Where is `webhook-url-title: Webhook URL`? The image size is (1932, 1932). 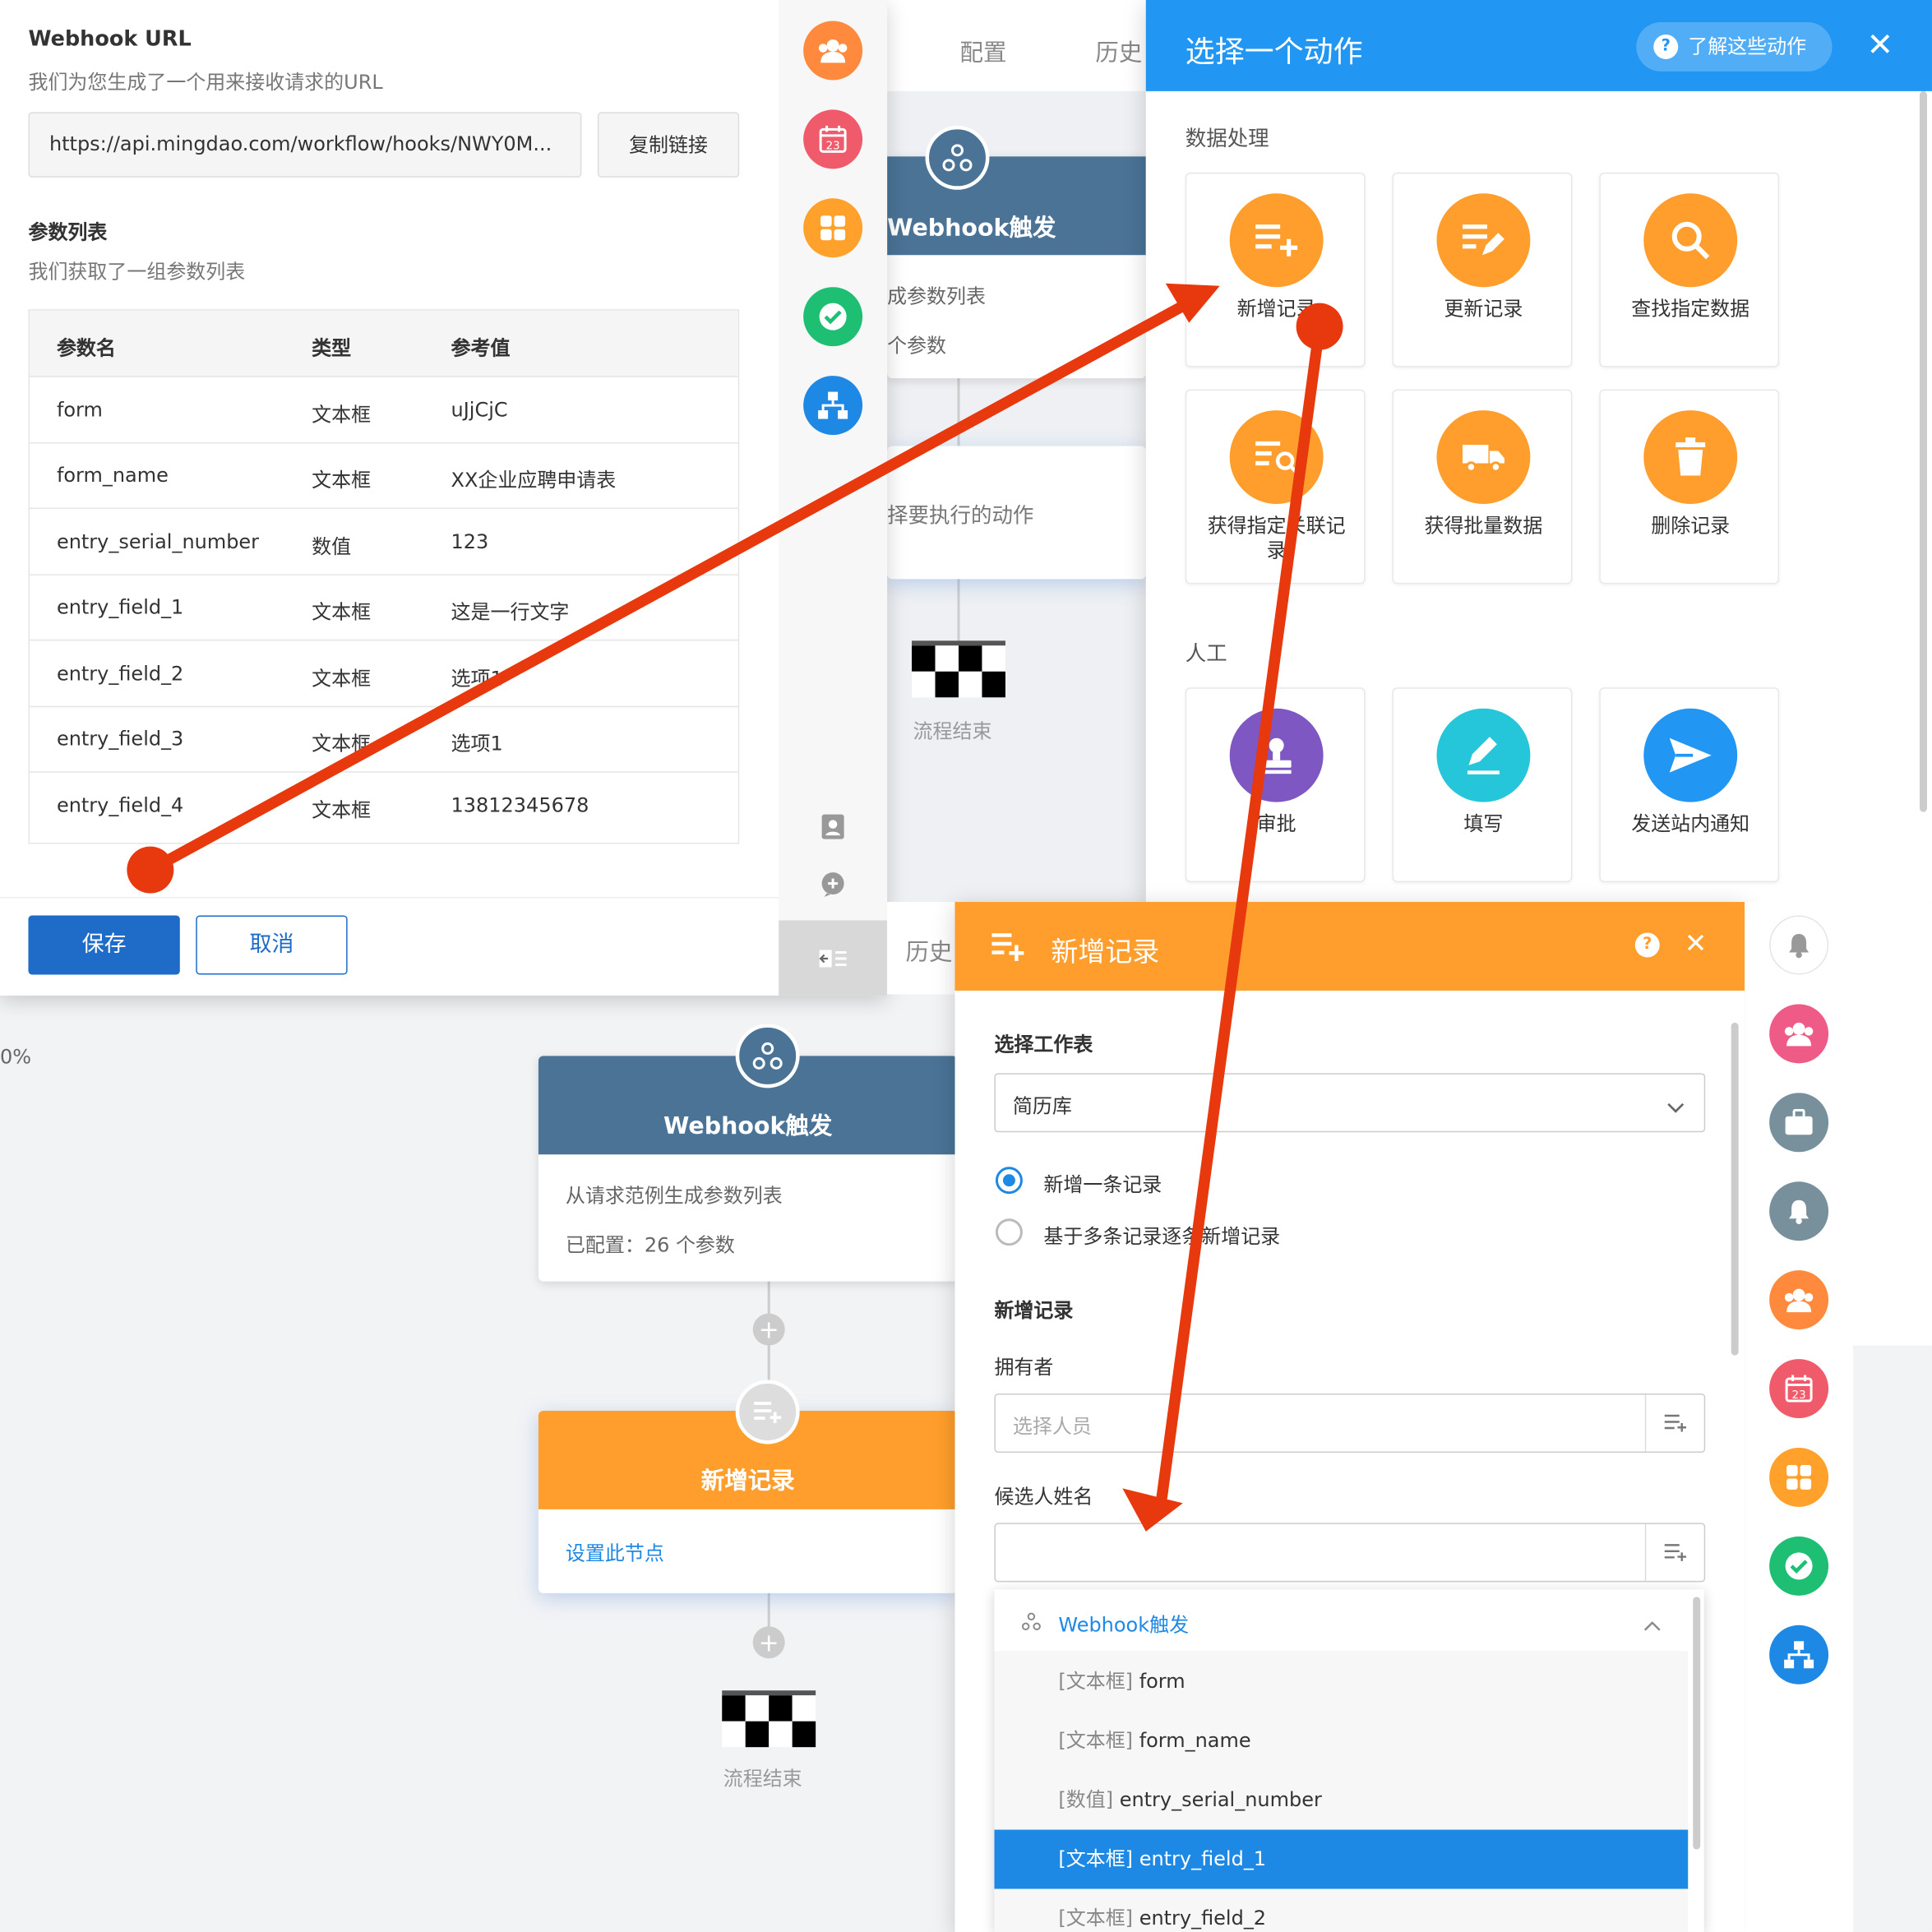 webhook-url-title: Webhook URL is located at coordinates (110, 39).